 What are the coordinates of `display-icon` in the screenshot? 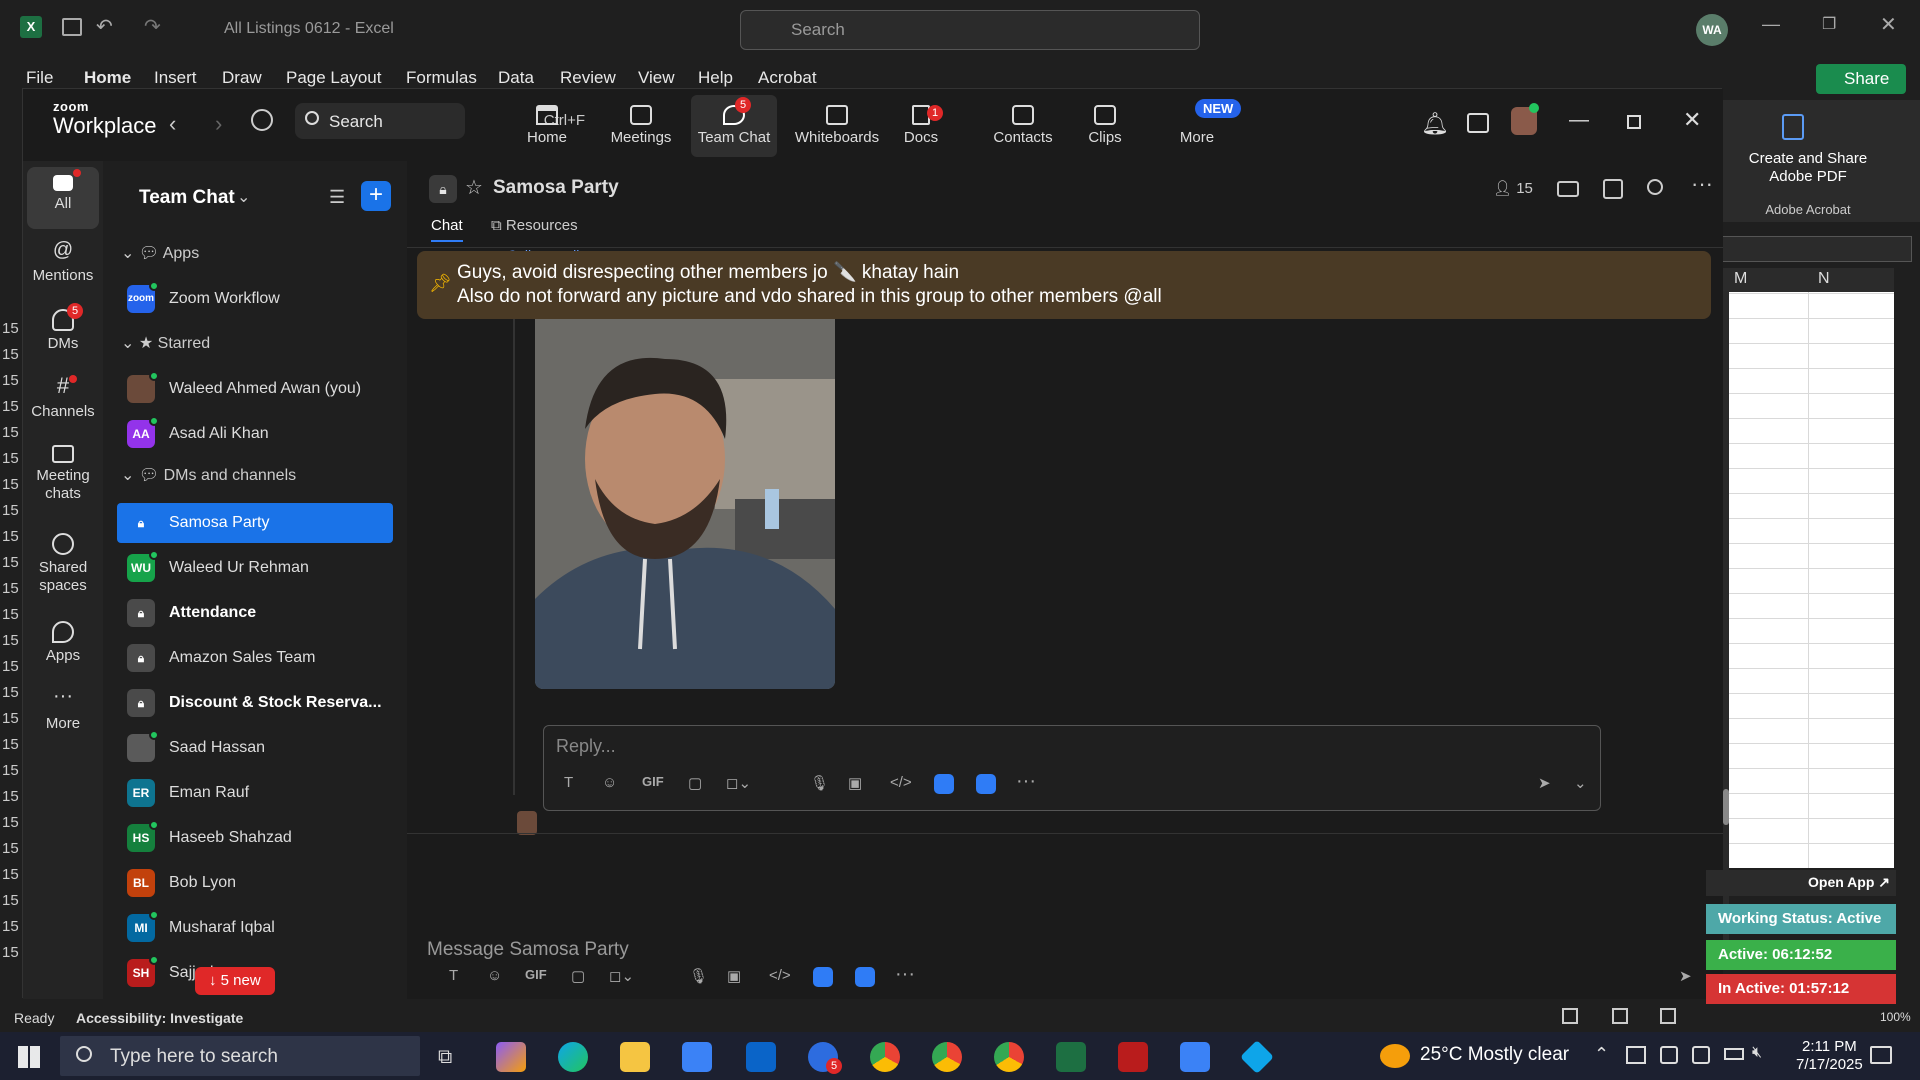 It's located at (1701, 1055).